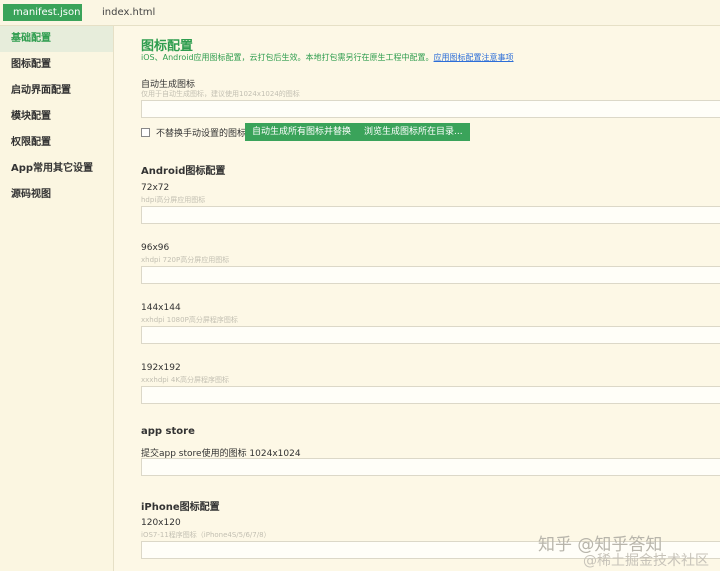 The image size is (720, 571). Describe the element at coordinates (474, 57) in the screenshot. I see `icon-notes-link: 应用图标配置注意事项` at that location.